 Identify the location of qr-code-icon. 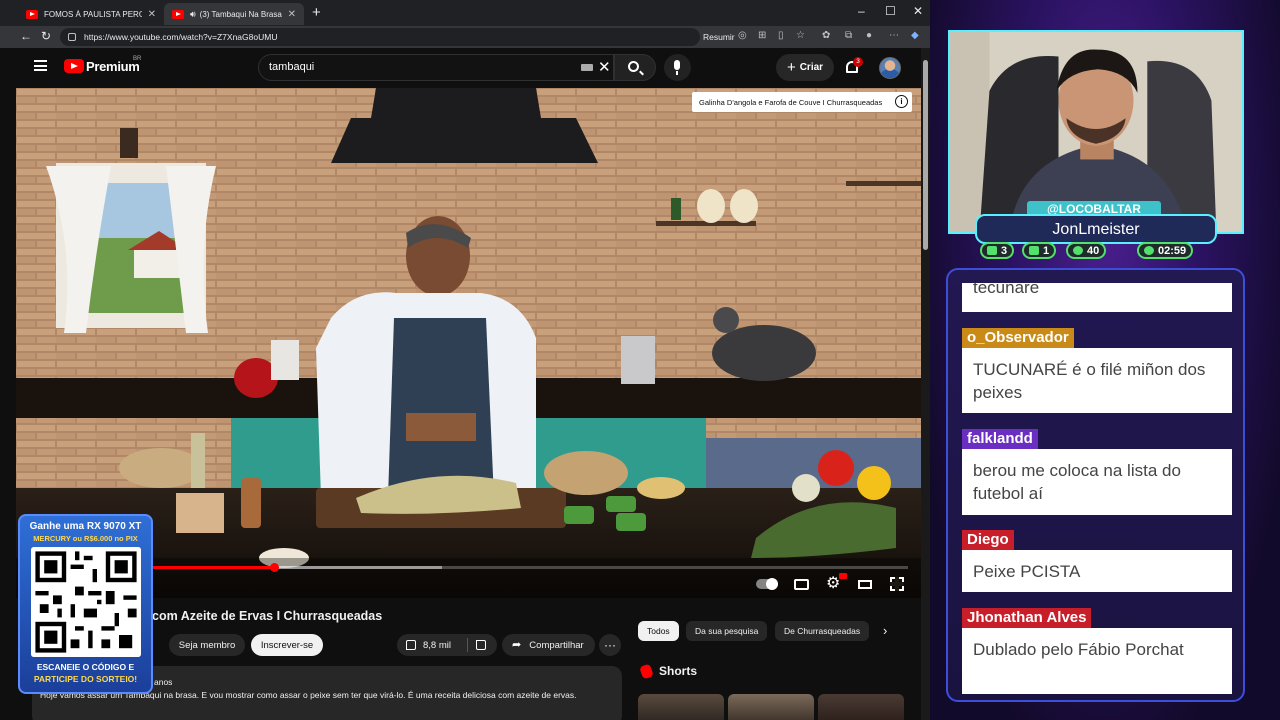
(86, 602).